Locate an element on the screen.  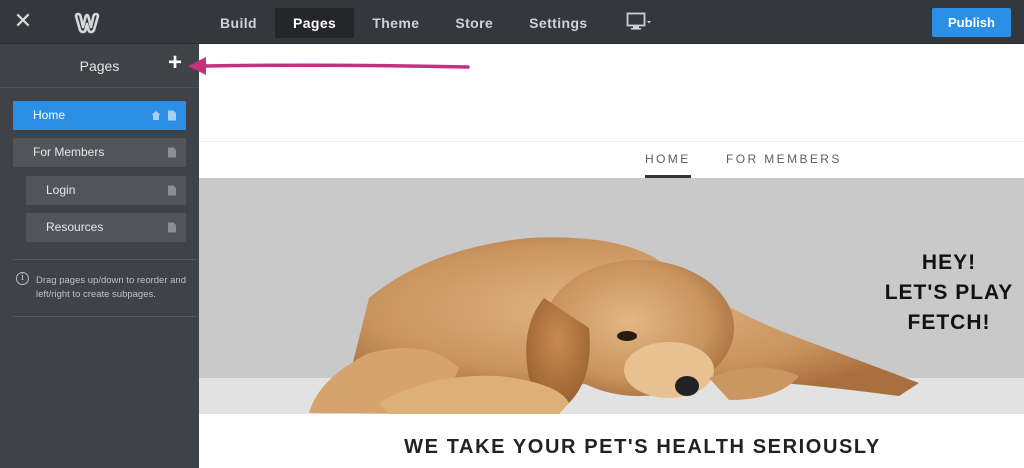
tab-pages: Pages is located at coordinates (315, 23).